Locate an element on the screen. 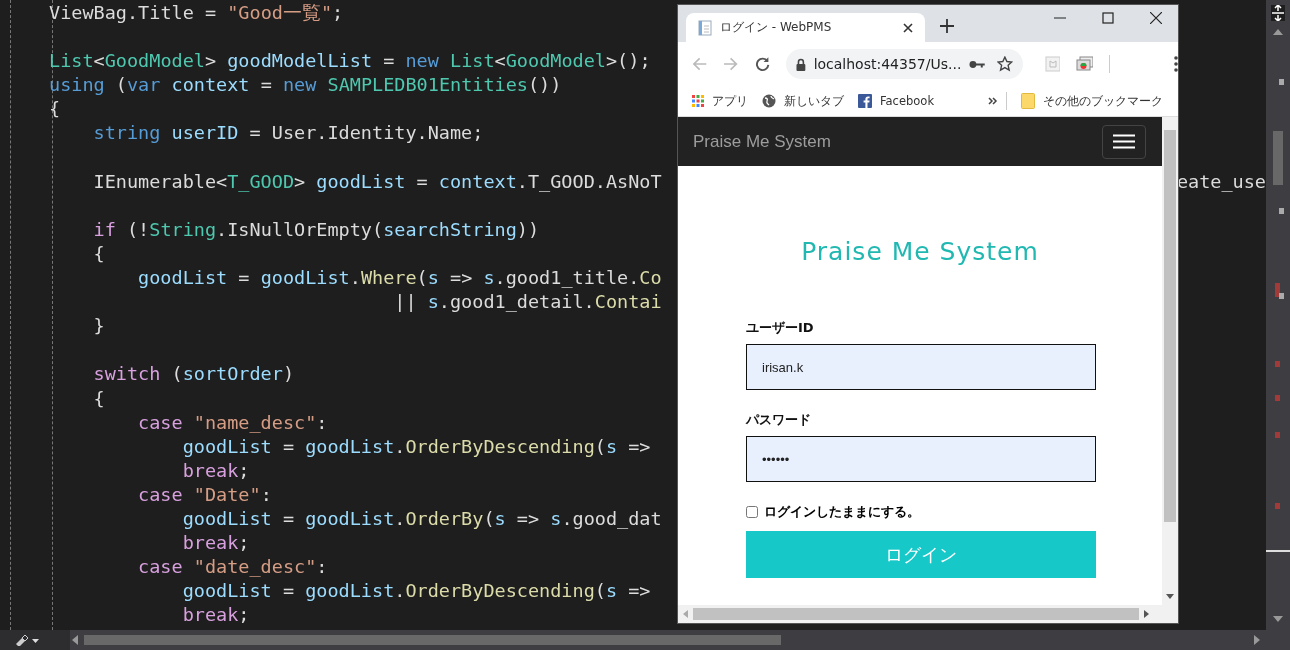 This screenshot has height=650, width=1290. menu-button is located at coordinates (1124, 141).